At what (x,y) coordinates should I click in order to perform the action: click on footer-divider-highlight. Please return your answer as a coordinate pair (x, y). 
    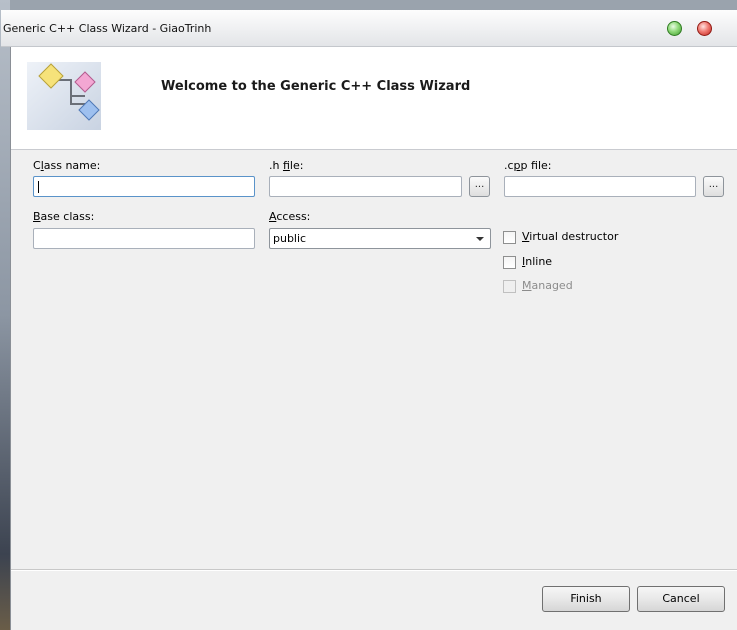
    Looking at the image, I should click on (374, 570).